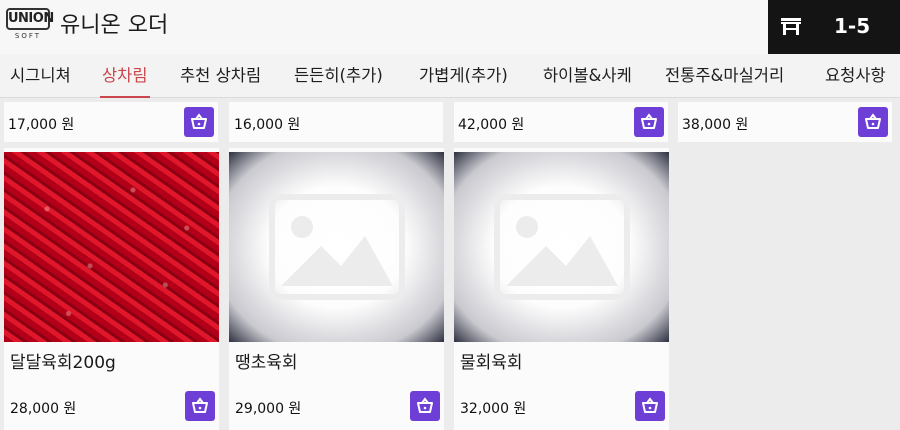 This screenshot has height=430, width=900. What do you see at coordinates (63, 363) in the screenshot?
I see `product-name: 달달육회200g` at bounding box center [63, 363].